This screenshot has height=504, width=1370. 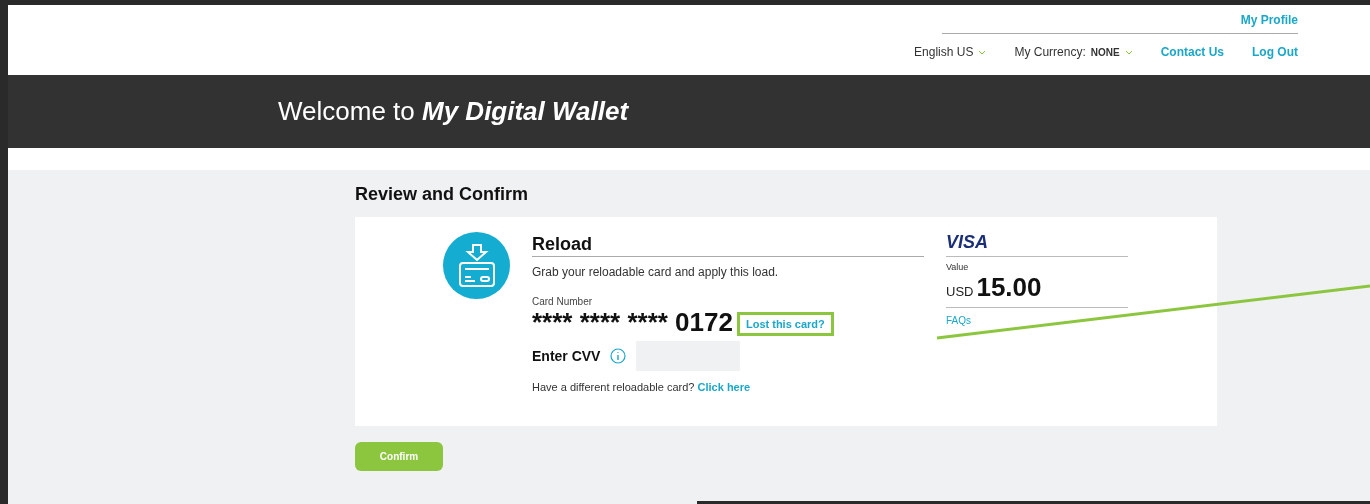 I want to click on currency-dropdown: My Currency: NONE, so click(x=1073, y=52).